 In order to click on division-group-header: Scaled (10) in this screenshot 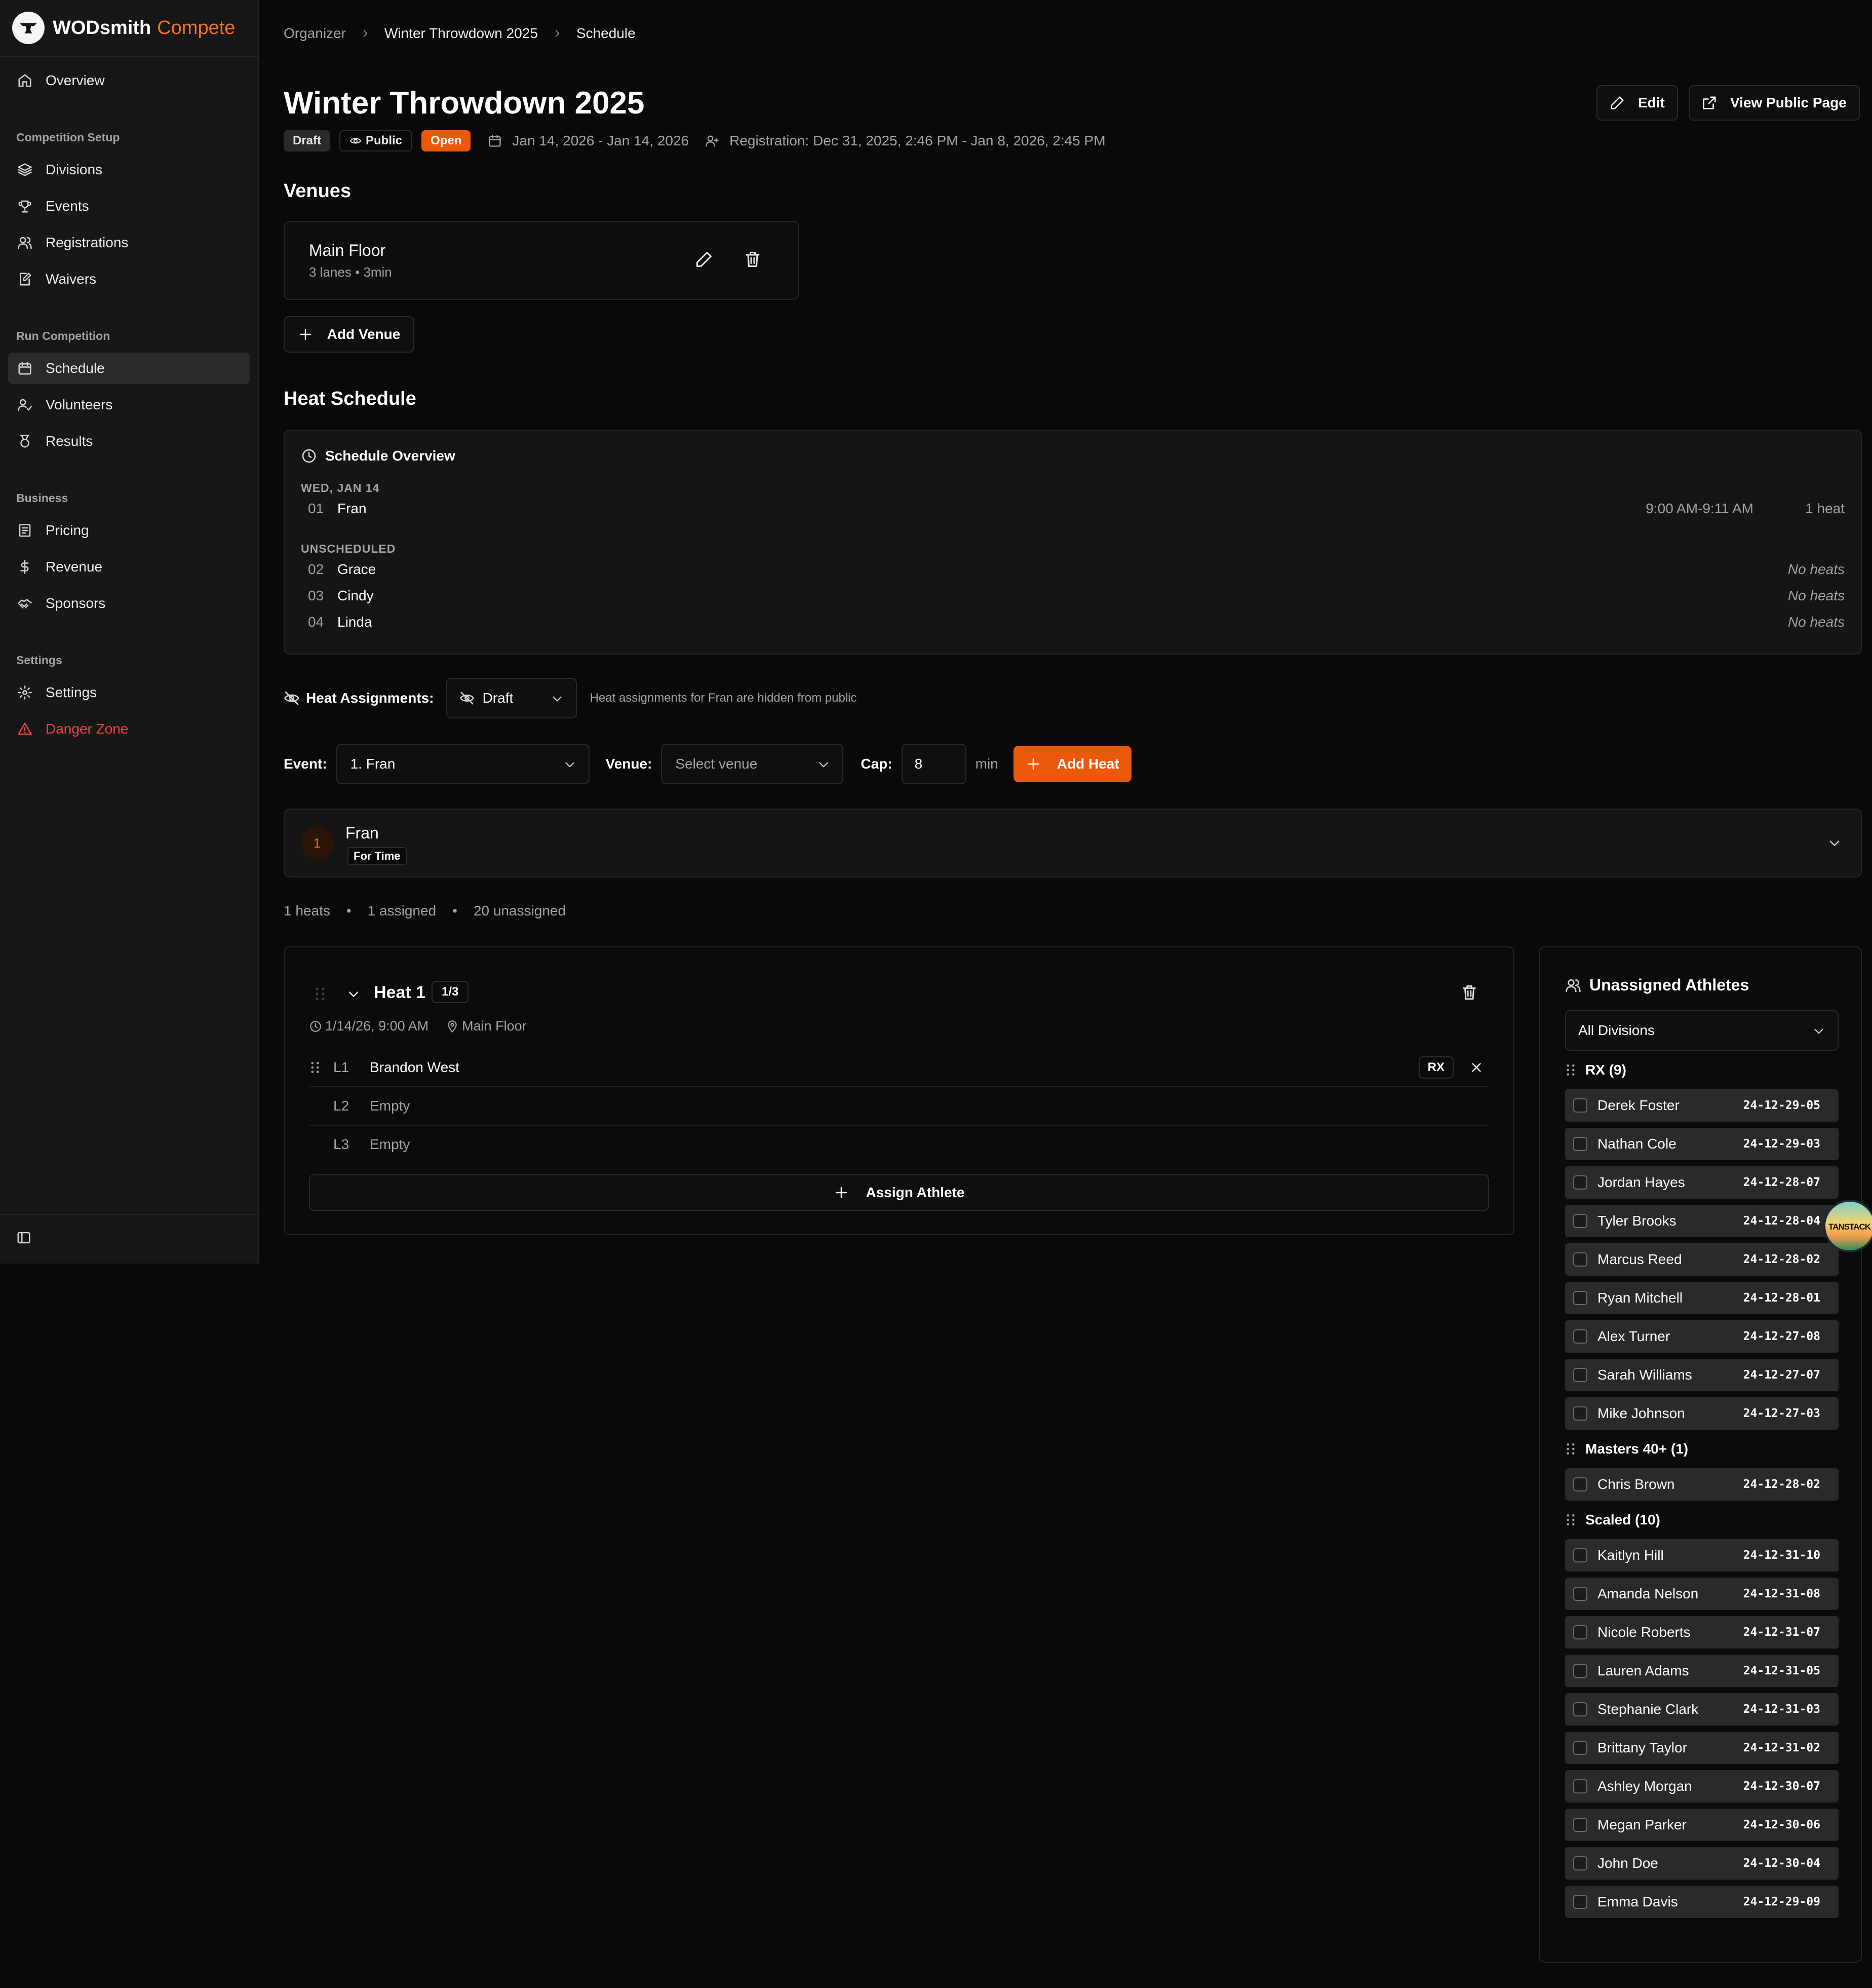, I will do `click(1612, 1520)`.